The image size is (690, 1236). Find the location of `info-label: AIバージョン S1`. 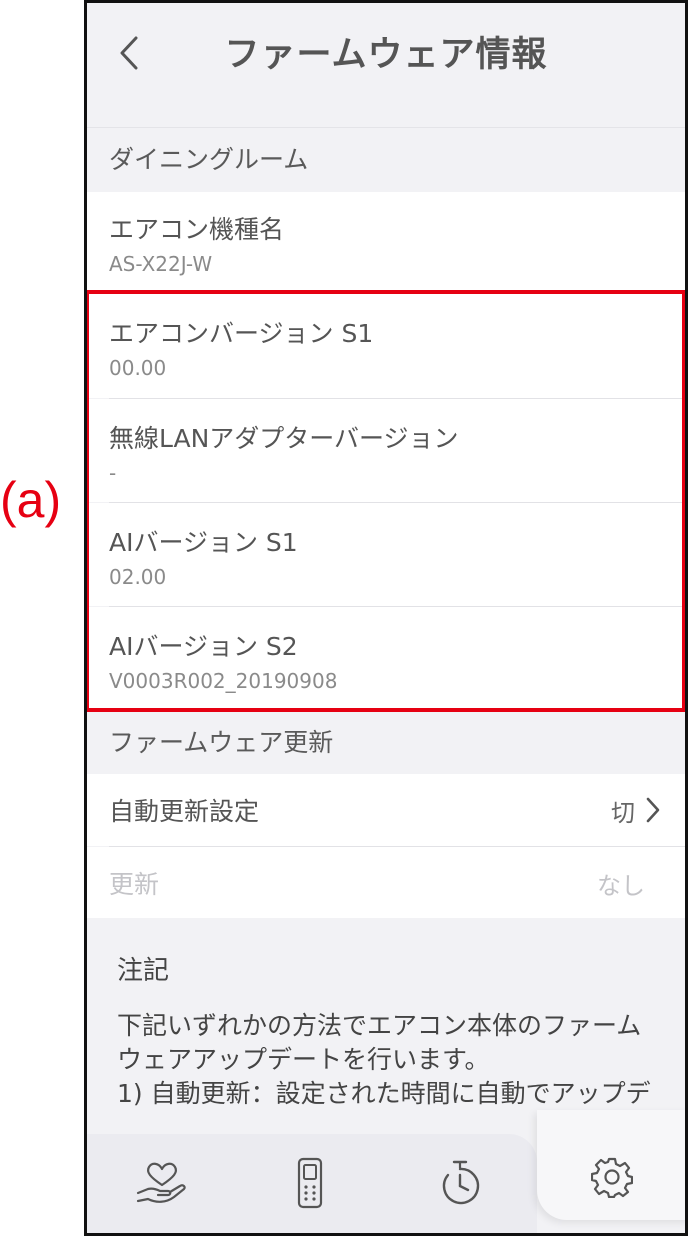

info-label: AIバージョン S1 is located at coordinates (203, 542).